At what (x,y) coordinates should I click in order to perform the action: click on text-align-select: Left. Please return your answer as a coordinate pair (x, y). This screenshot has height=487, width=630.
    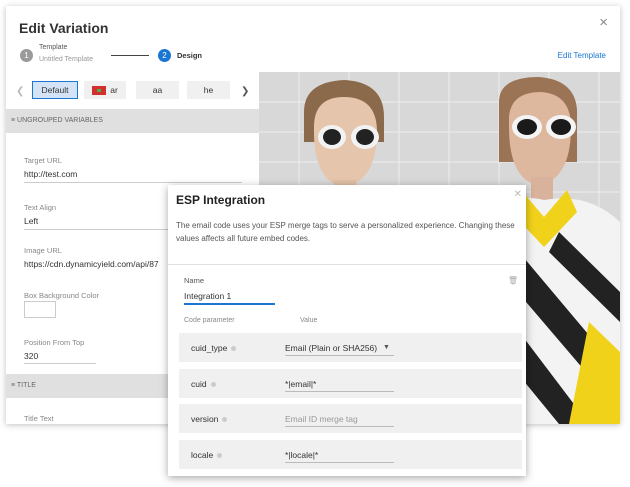
    Looking at the image, I should click on (31, 221).